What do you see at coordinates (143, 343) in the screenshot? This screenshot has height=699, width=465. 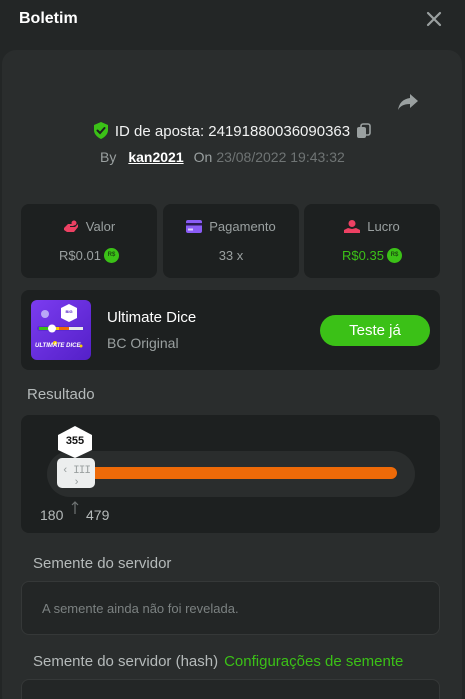 I see `game-subtitle: BC Original` at bounding box center [143, 343].